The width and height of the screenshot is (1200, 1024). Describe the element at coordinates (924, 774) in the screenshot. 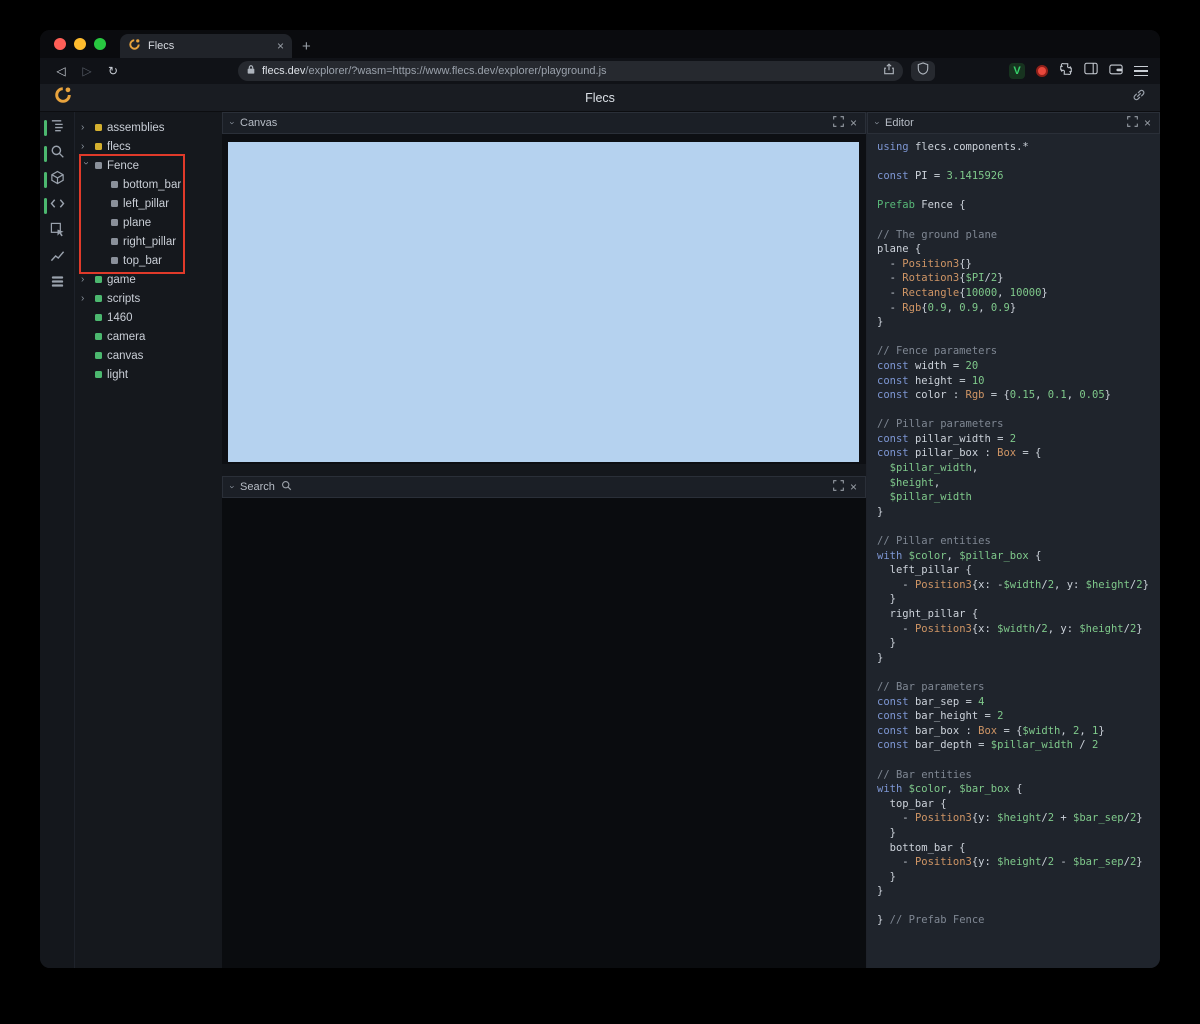

I see `code-line: // Bar entities` at that location.